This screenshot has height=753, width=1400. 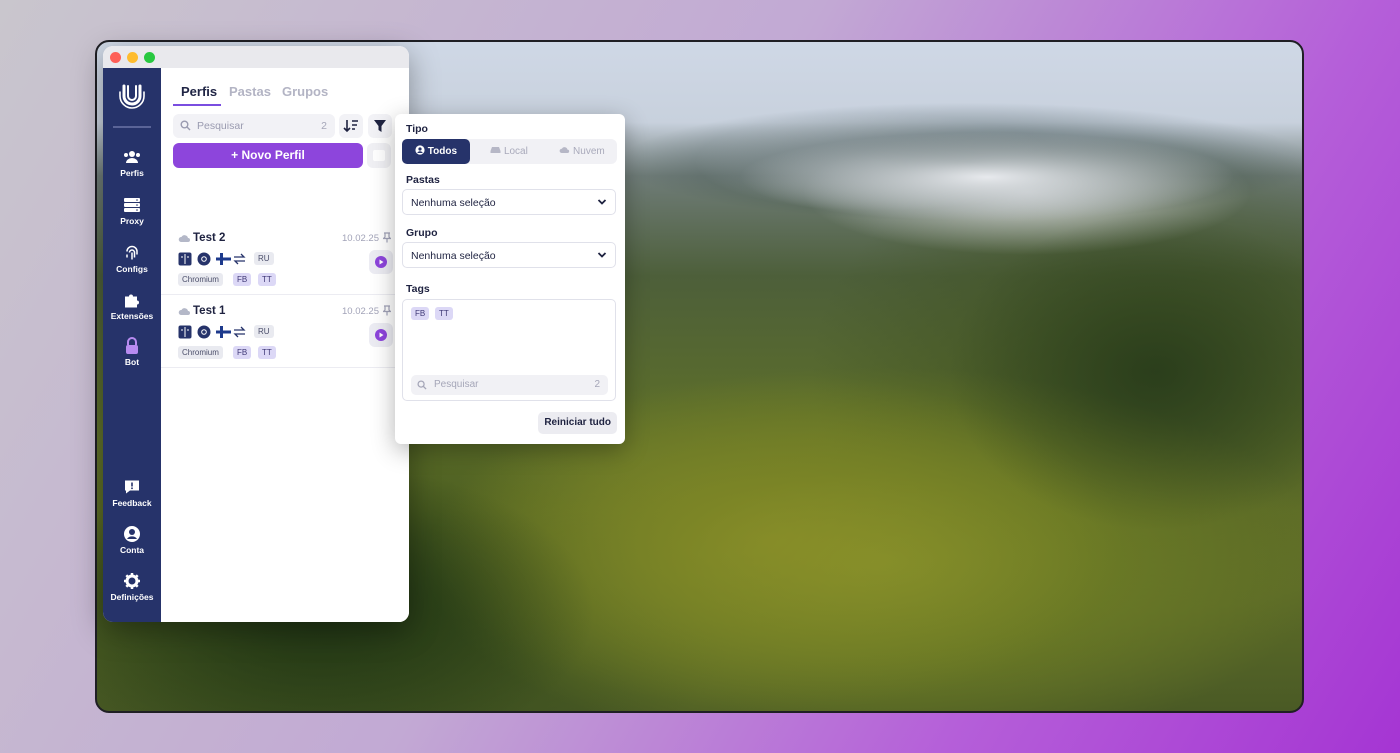 What do you see at coordinates (132, 581) in the screenshot?
I see `gear-icon` at bounding box center [132, 581].